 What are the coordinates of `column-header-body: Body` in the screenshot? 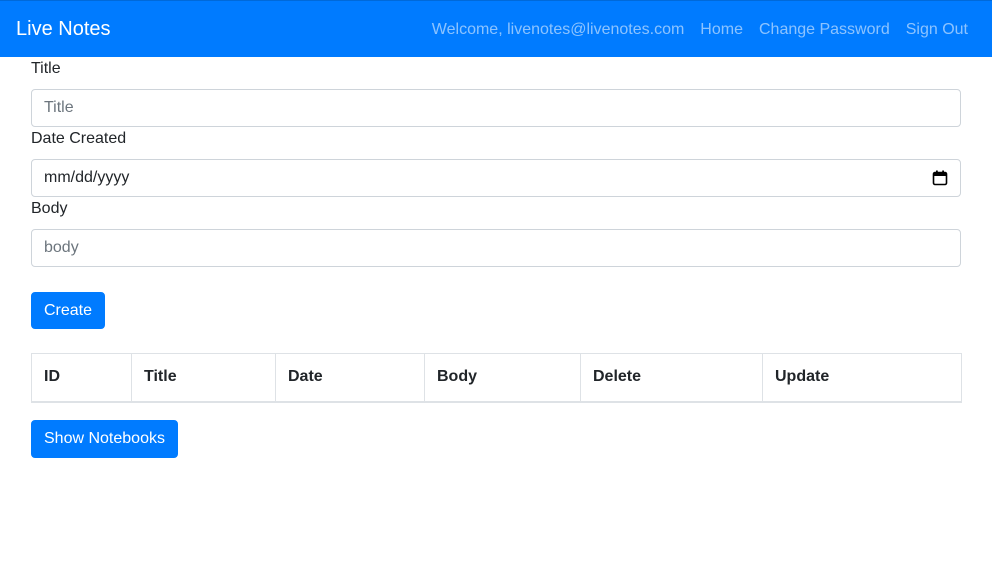 It's located at (502, 378).